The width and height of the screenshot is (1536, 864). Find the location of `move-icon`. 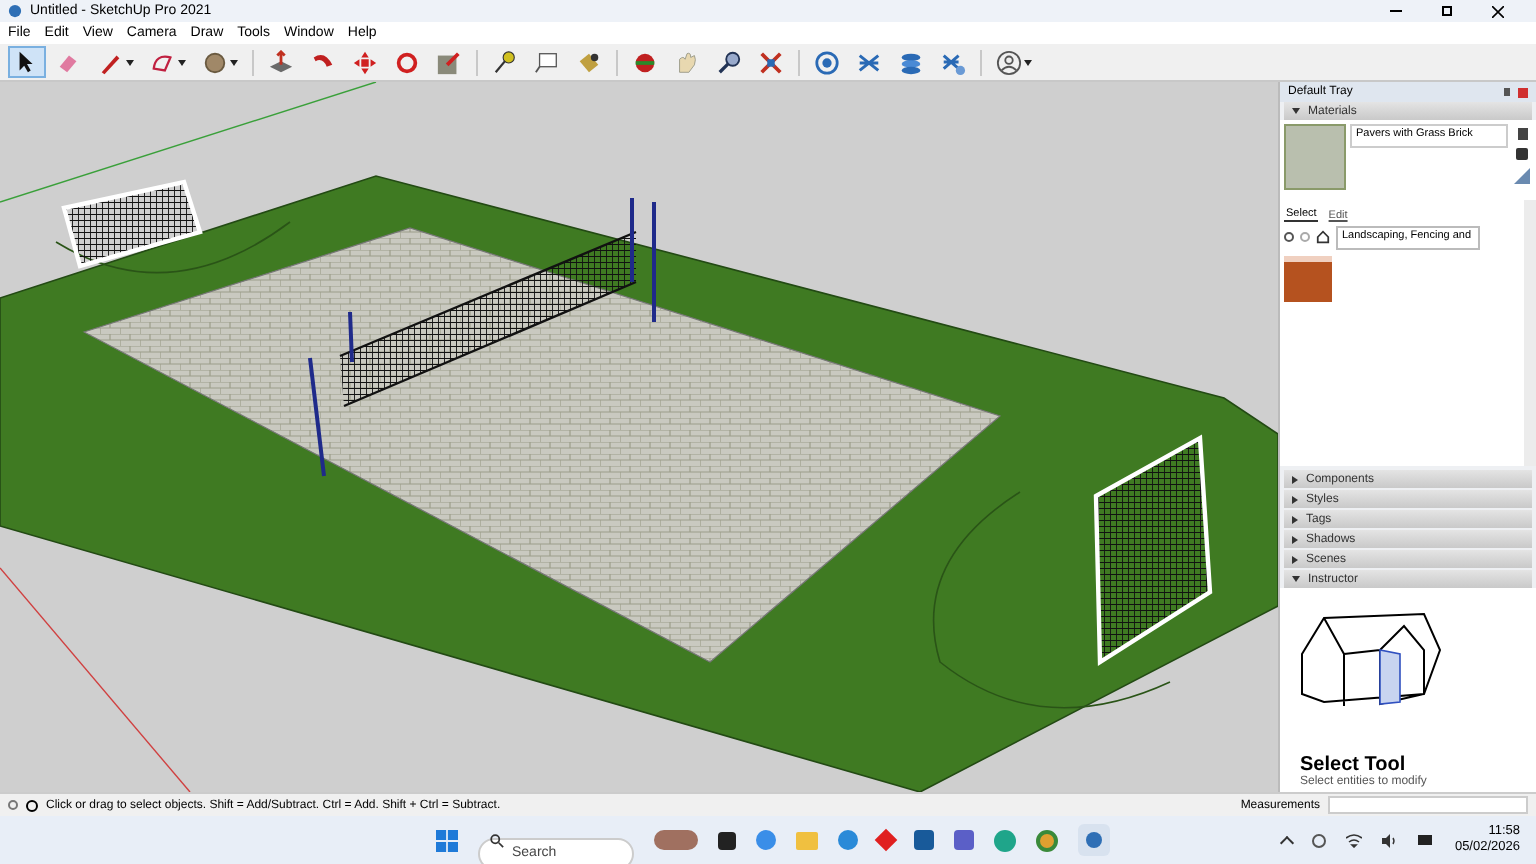

move-icon is located at coordinates (365, 62).